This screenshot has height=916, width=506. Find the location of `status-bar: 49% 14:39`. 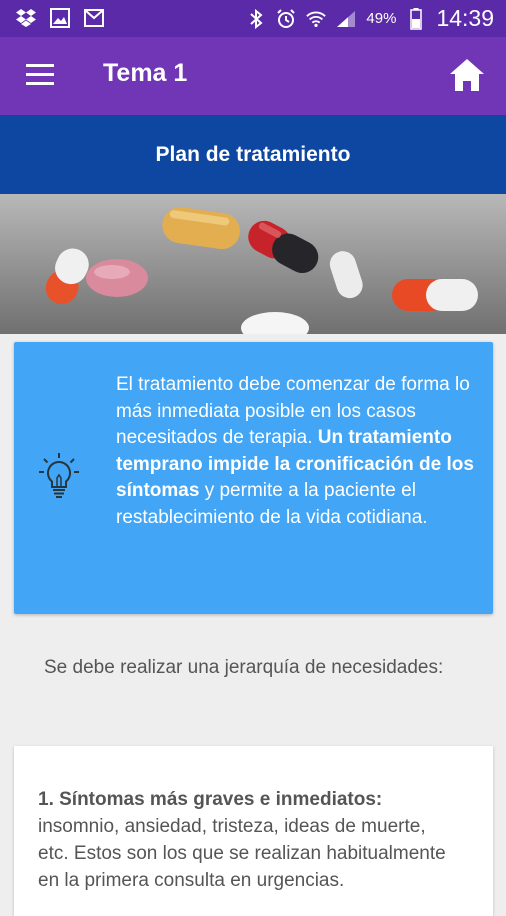

status-bar: 49% 14:39 is located at coordinates (253, 18).